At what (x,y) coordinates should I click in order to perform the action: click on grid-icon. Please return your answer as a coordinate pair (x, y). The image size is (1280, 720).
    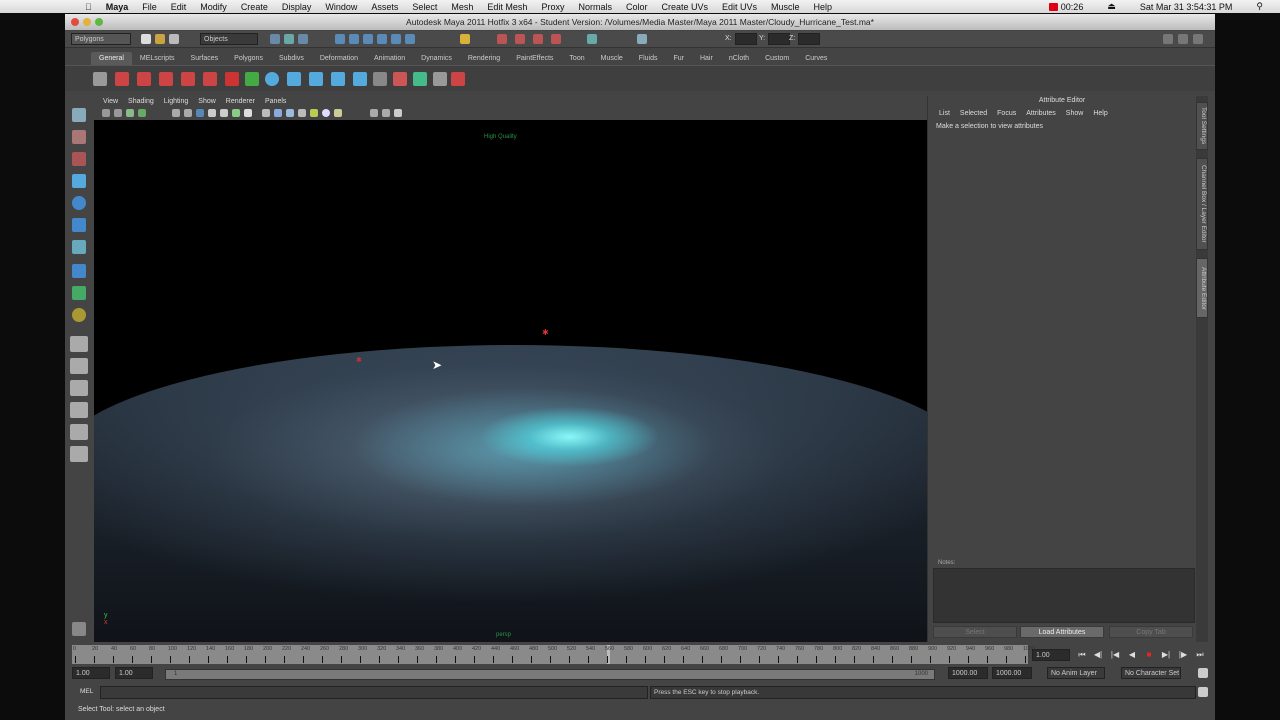
    Looking at the image, I should click on (176, 113).